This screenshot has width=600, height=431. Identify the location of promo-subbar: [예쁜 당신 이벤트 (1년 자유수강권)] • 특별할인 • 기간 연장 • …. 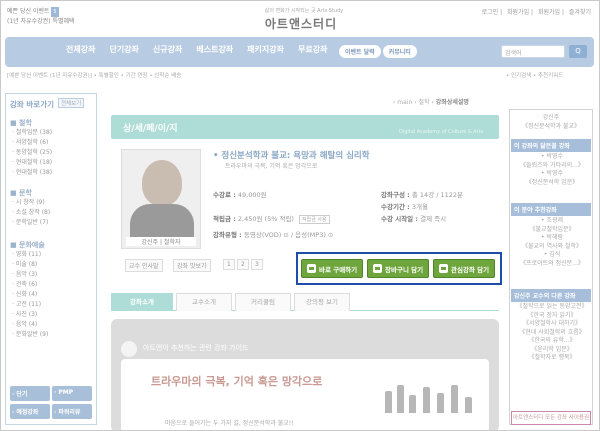
(94, 75).